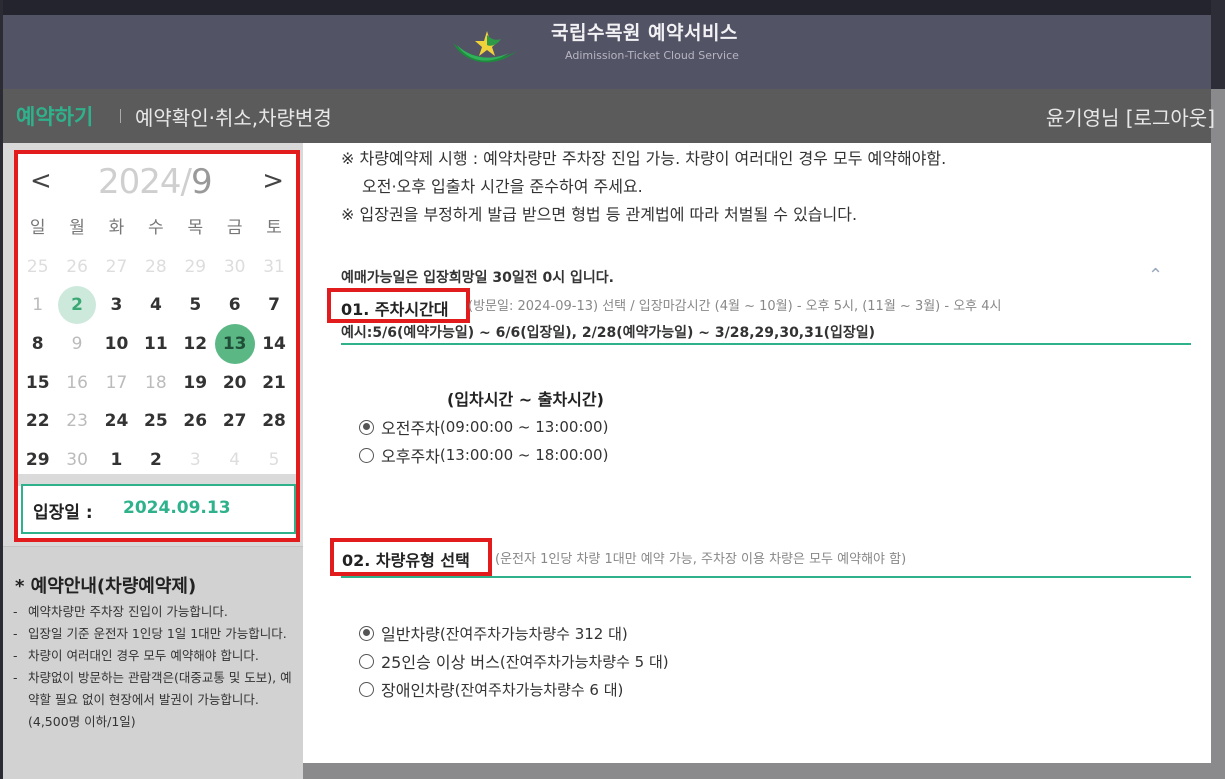 The height and width of the screenshot is (779, 1225). I want to click on calendar-weekday: 월, so click(77, 228).